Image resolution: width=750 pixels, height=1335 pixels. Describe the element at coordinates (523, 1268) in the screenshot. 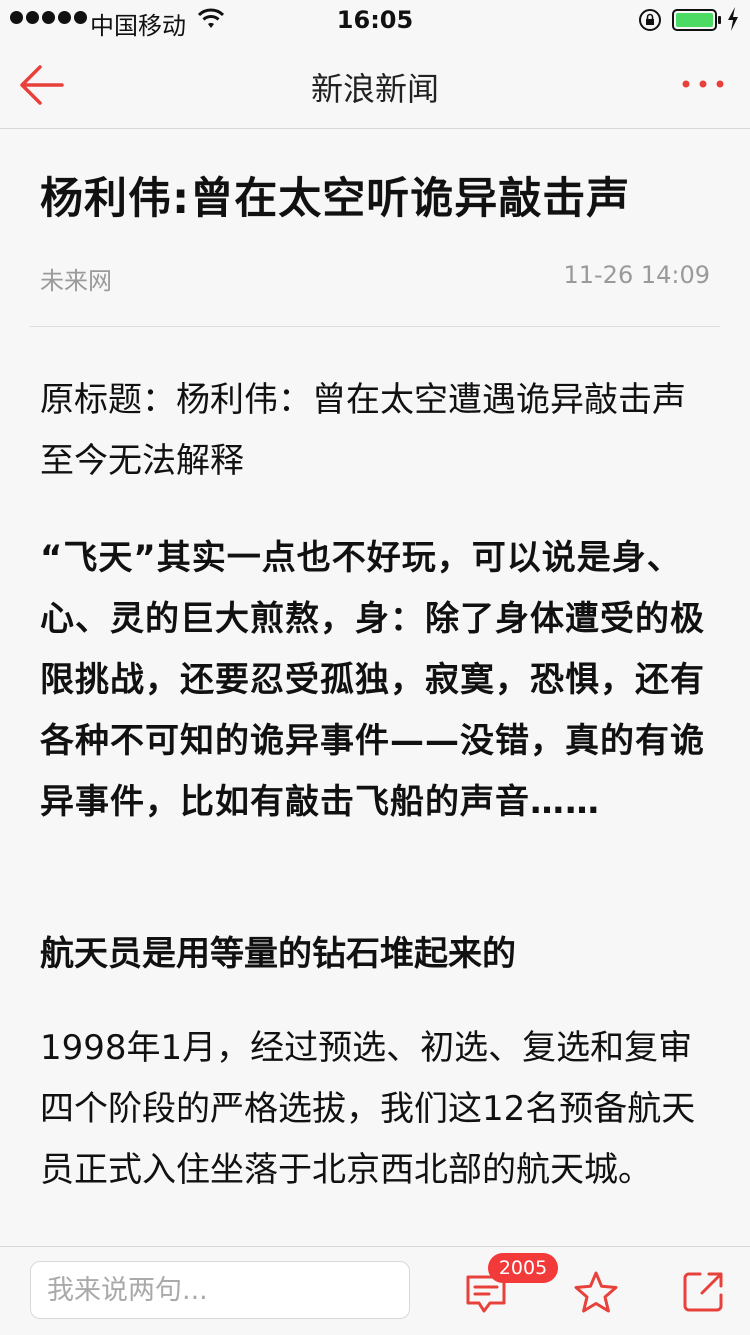

I see `comment-count-badge: 2005` at that location.